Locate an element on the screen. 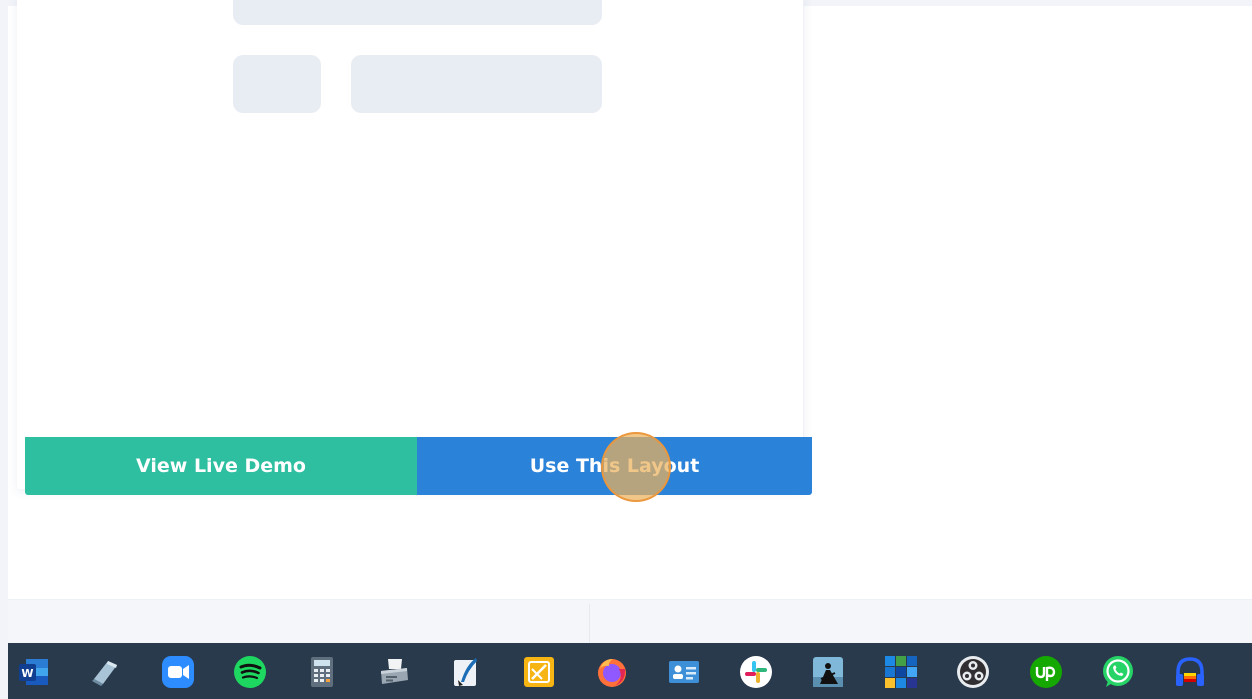 The width and height of the screenshot is (1252, 699). quill-icon is located at coordinates (466, 672).